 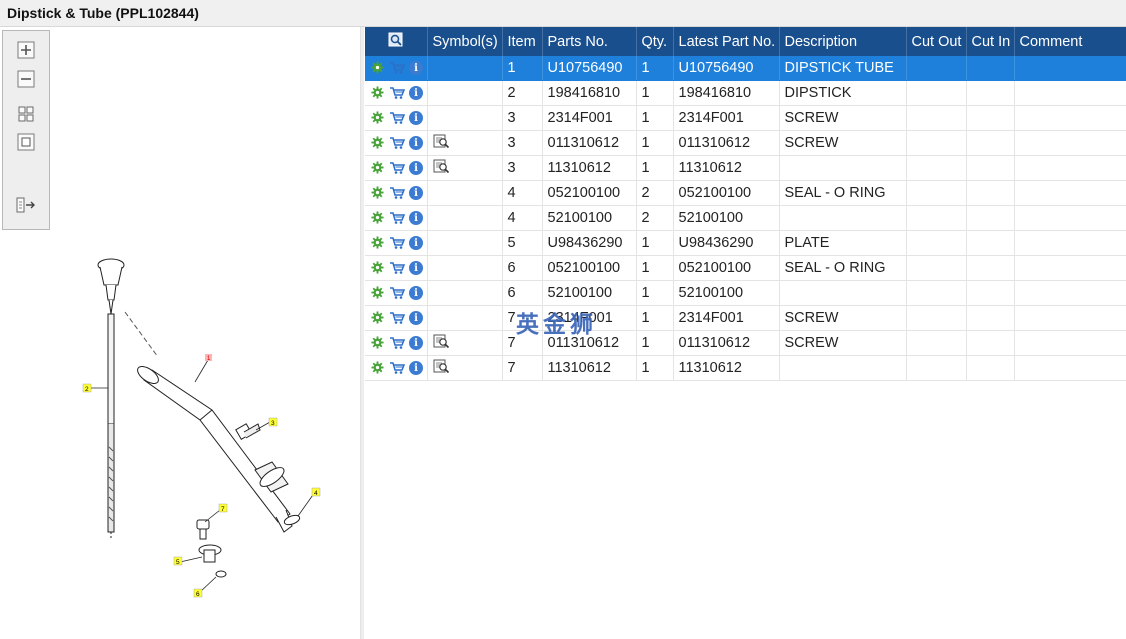 What do you see at coordinates (843, 41) in the screenshot?
I see `column-header-description: Description` at bounding box center [843, 41].